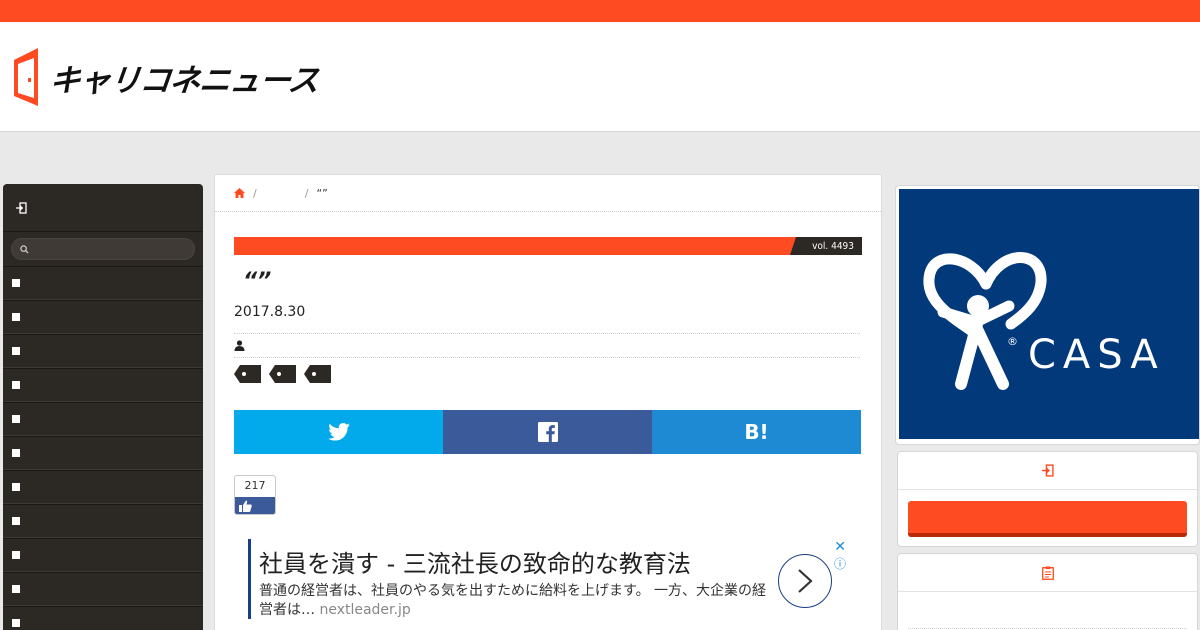 The image size is (1200, 630). What do you see at coordinates (1096, 355) in the screenshot?
I see `casa-brand-text: CASA` at bounding box center [1096, 355].